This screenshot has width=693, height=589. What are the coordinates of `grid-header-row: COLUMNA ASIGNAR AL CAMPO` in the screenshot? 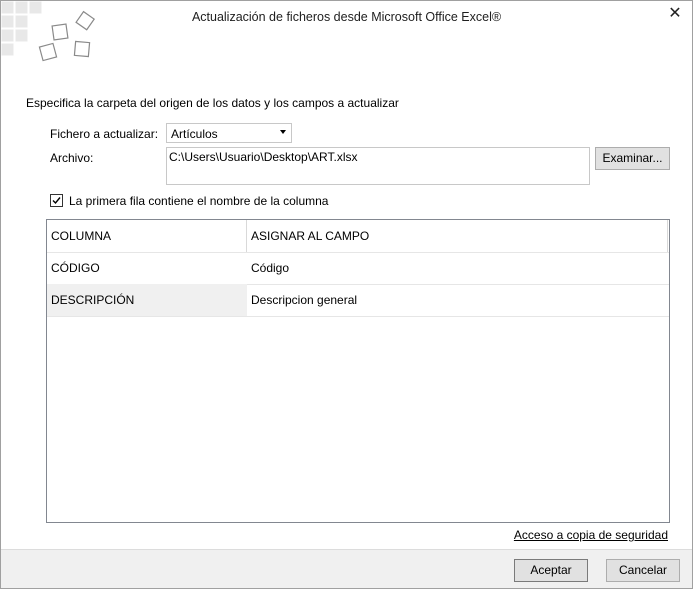 It's located at (358, 236).